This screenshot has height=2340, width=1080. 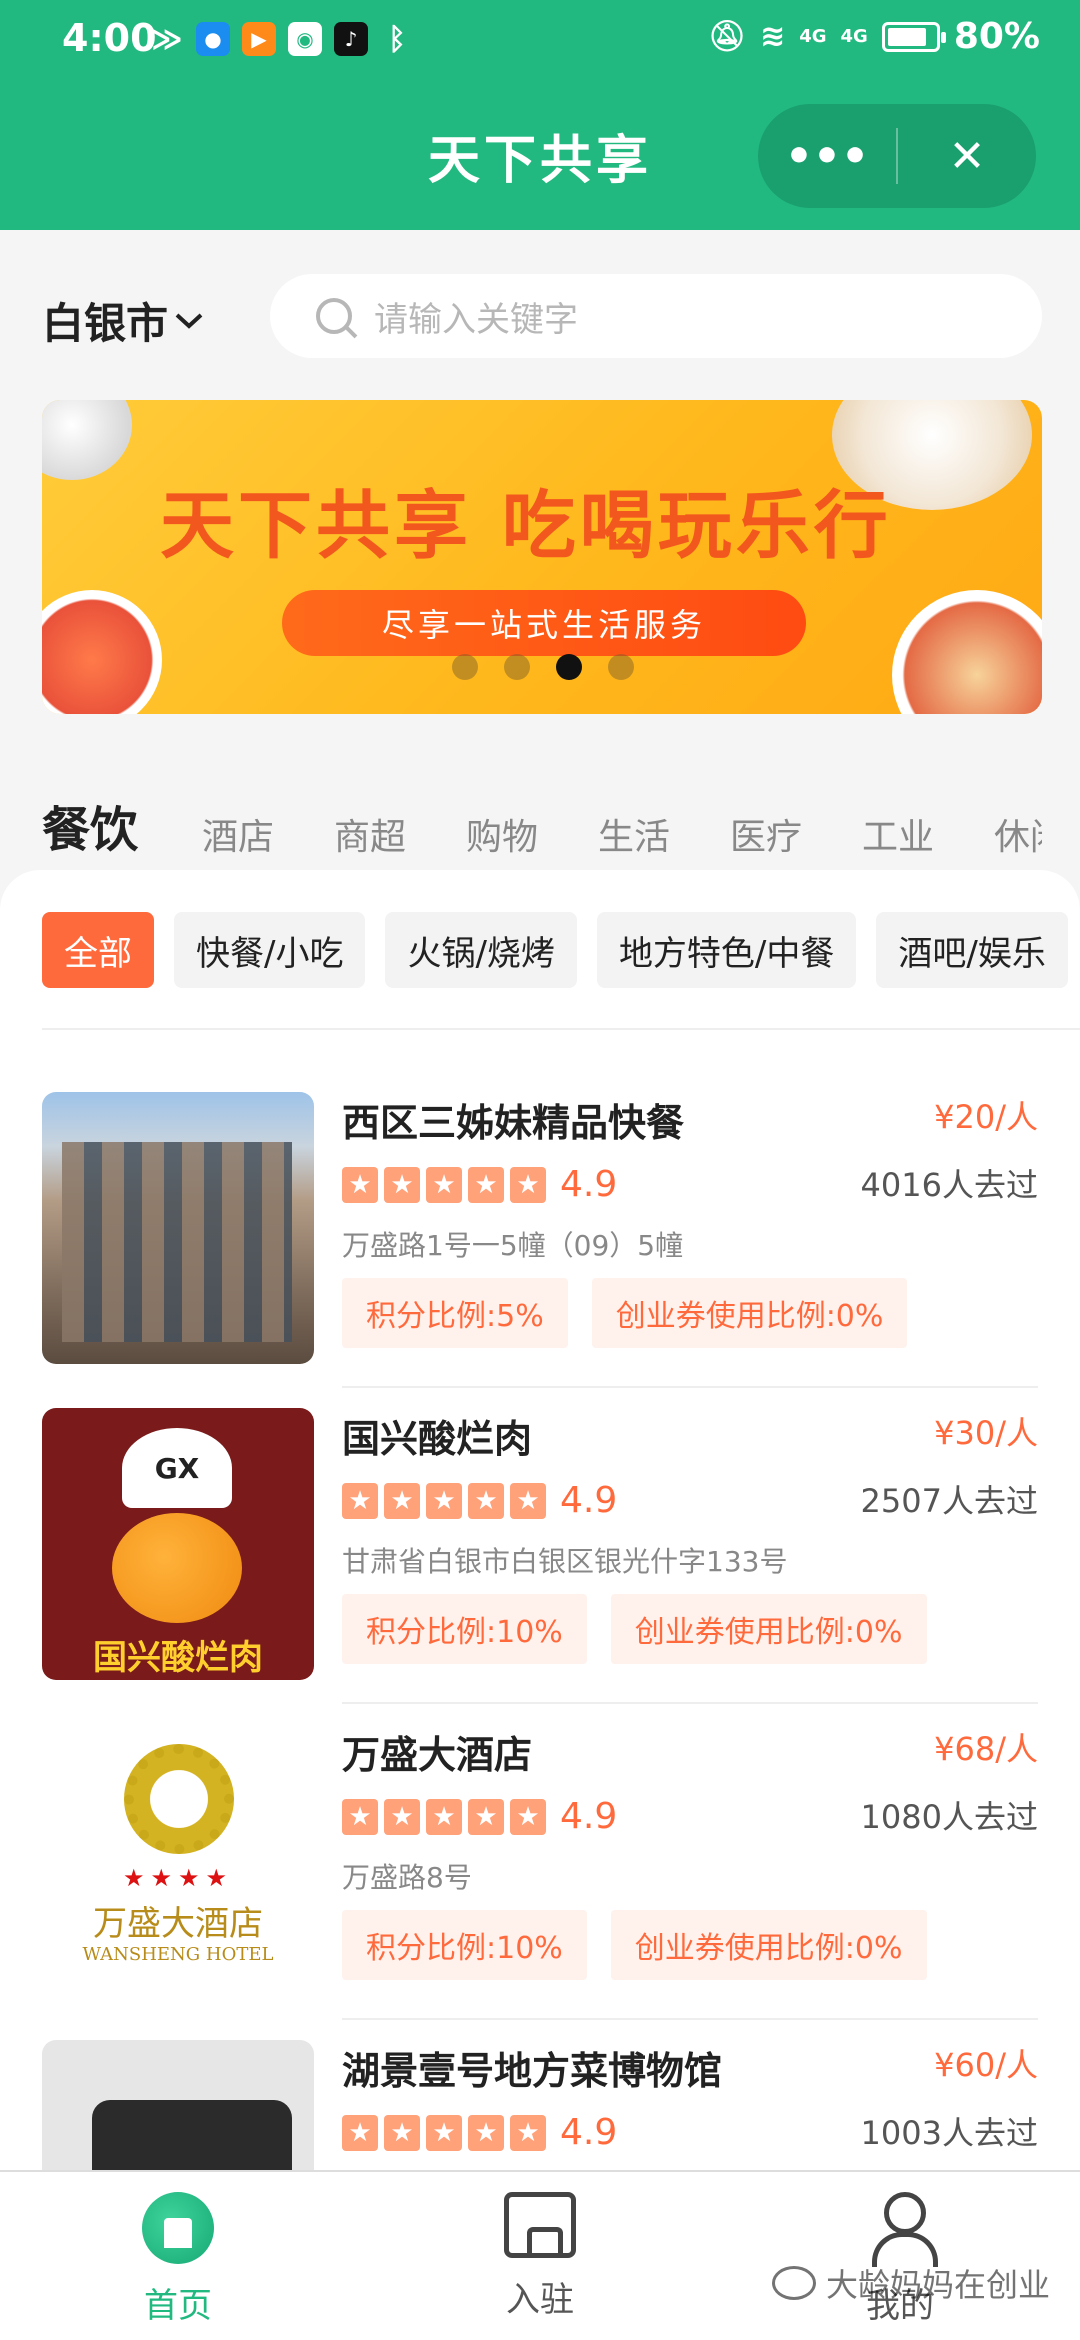 I want to click on status-bar: 4:00 ≫ ● ▶ ◉ ♪ ᛒ 🔕︎ ≋ 4G 4G 80%, so click(x=540, y=40).